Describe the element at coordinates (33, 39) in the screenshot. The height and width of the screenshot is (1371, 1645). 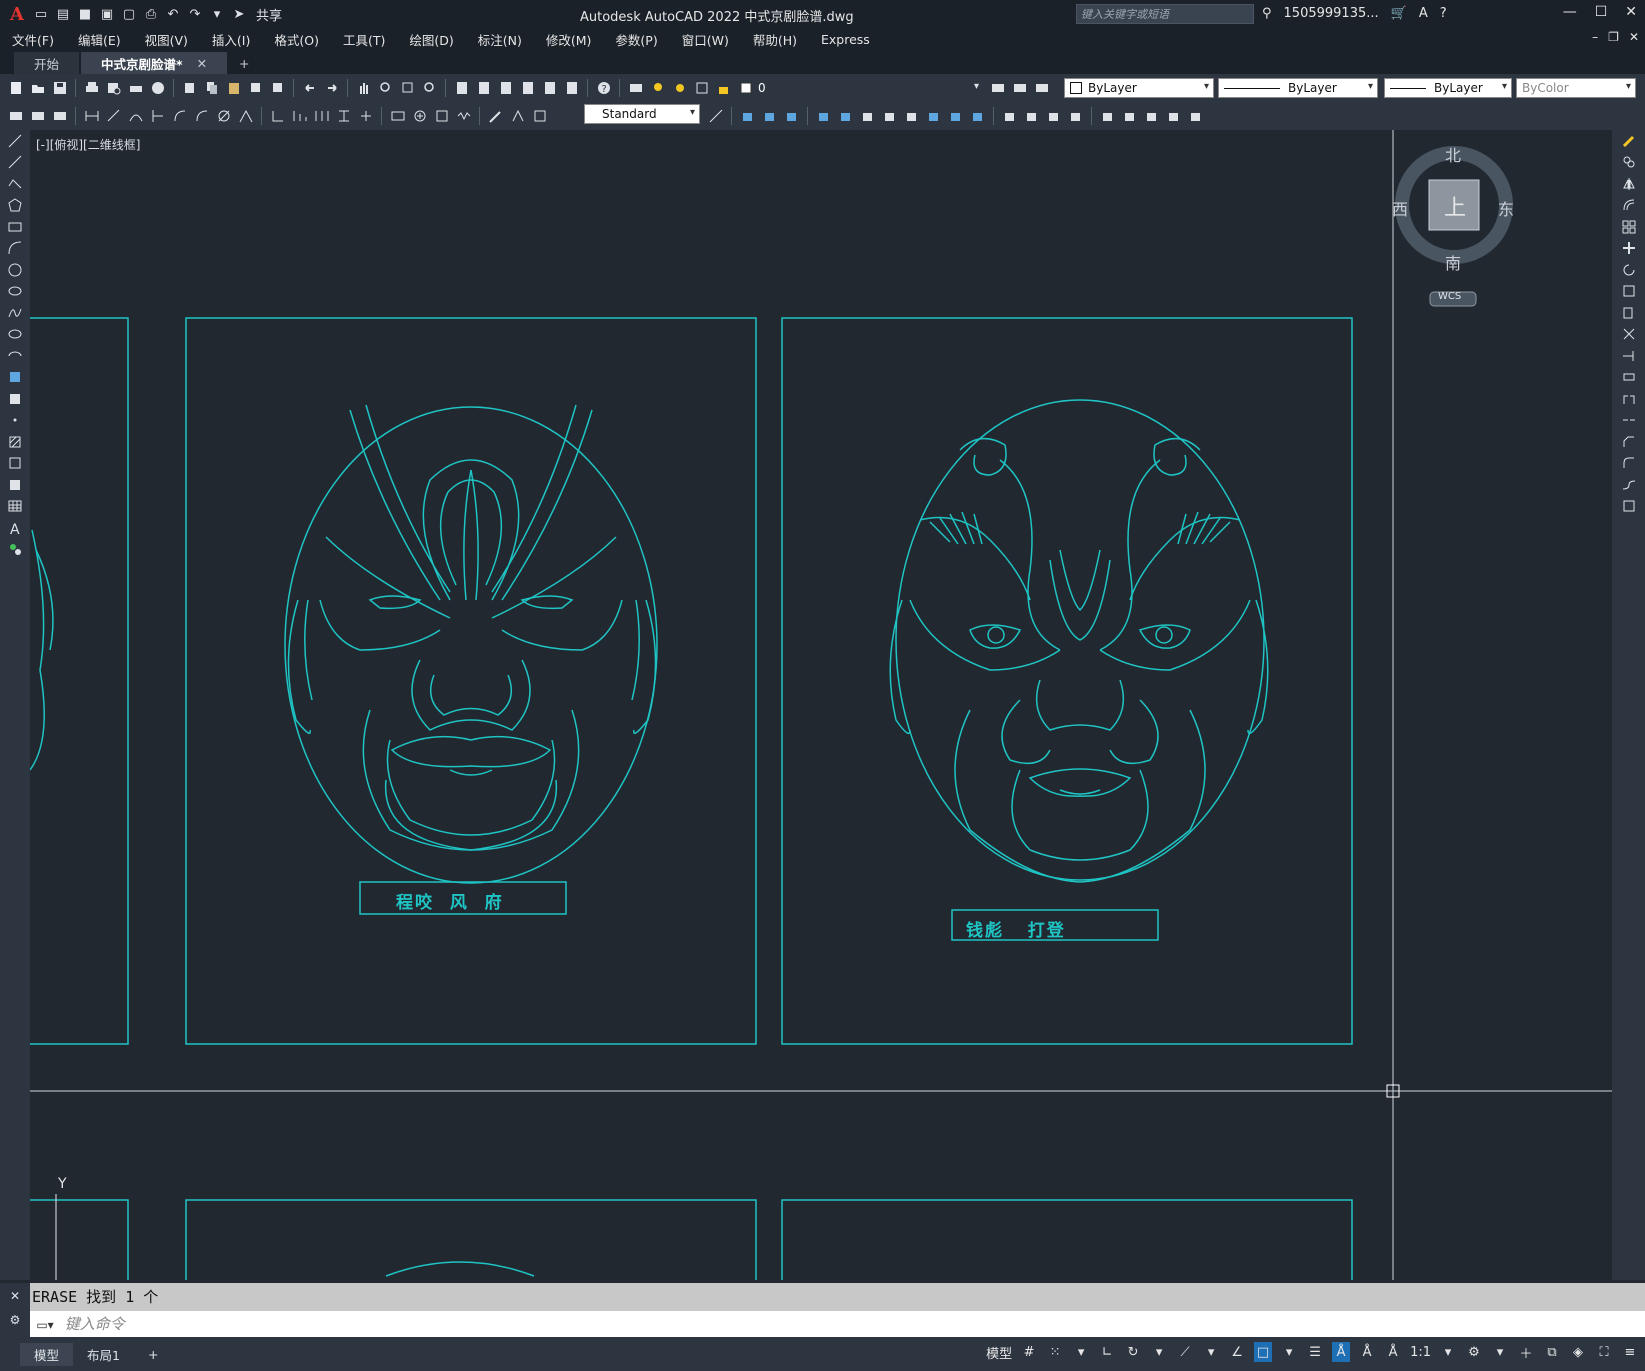
I see `menu-item-file: 文件(F)` at that location.